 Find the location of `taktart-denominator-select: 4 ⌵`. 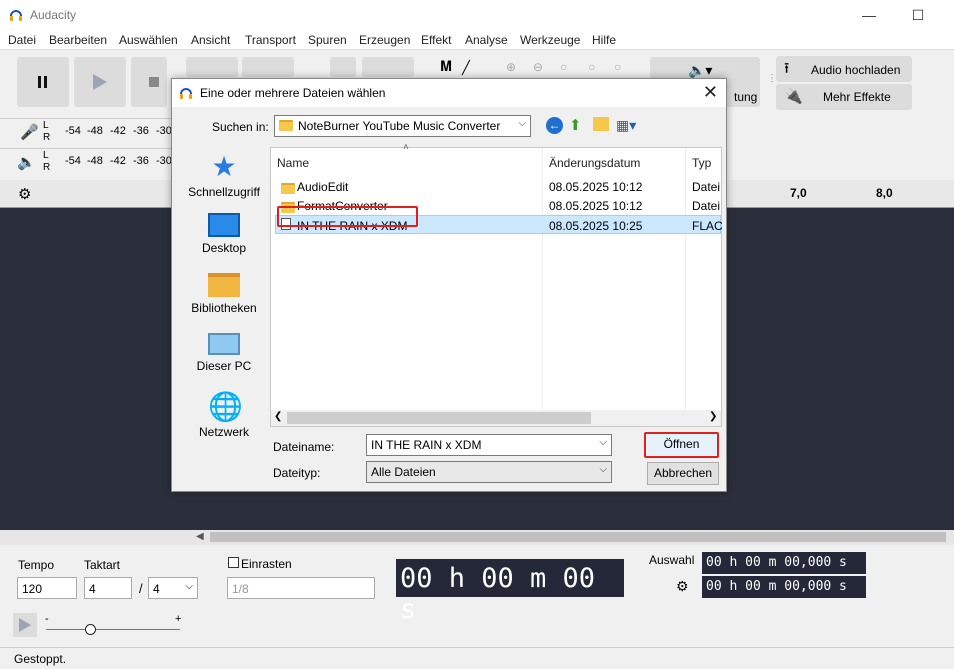

taktart-denominator-select: 4 ⌵ is located at coordinates (173, 588).